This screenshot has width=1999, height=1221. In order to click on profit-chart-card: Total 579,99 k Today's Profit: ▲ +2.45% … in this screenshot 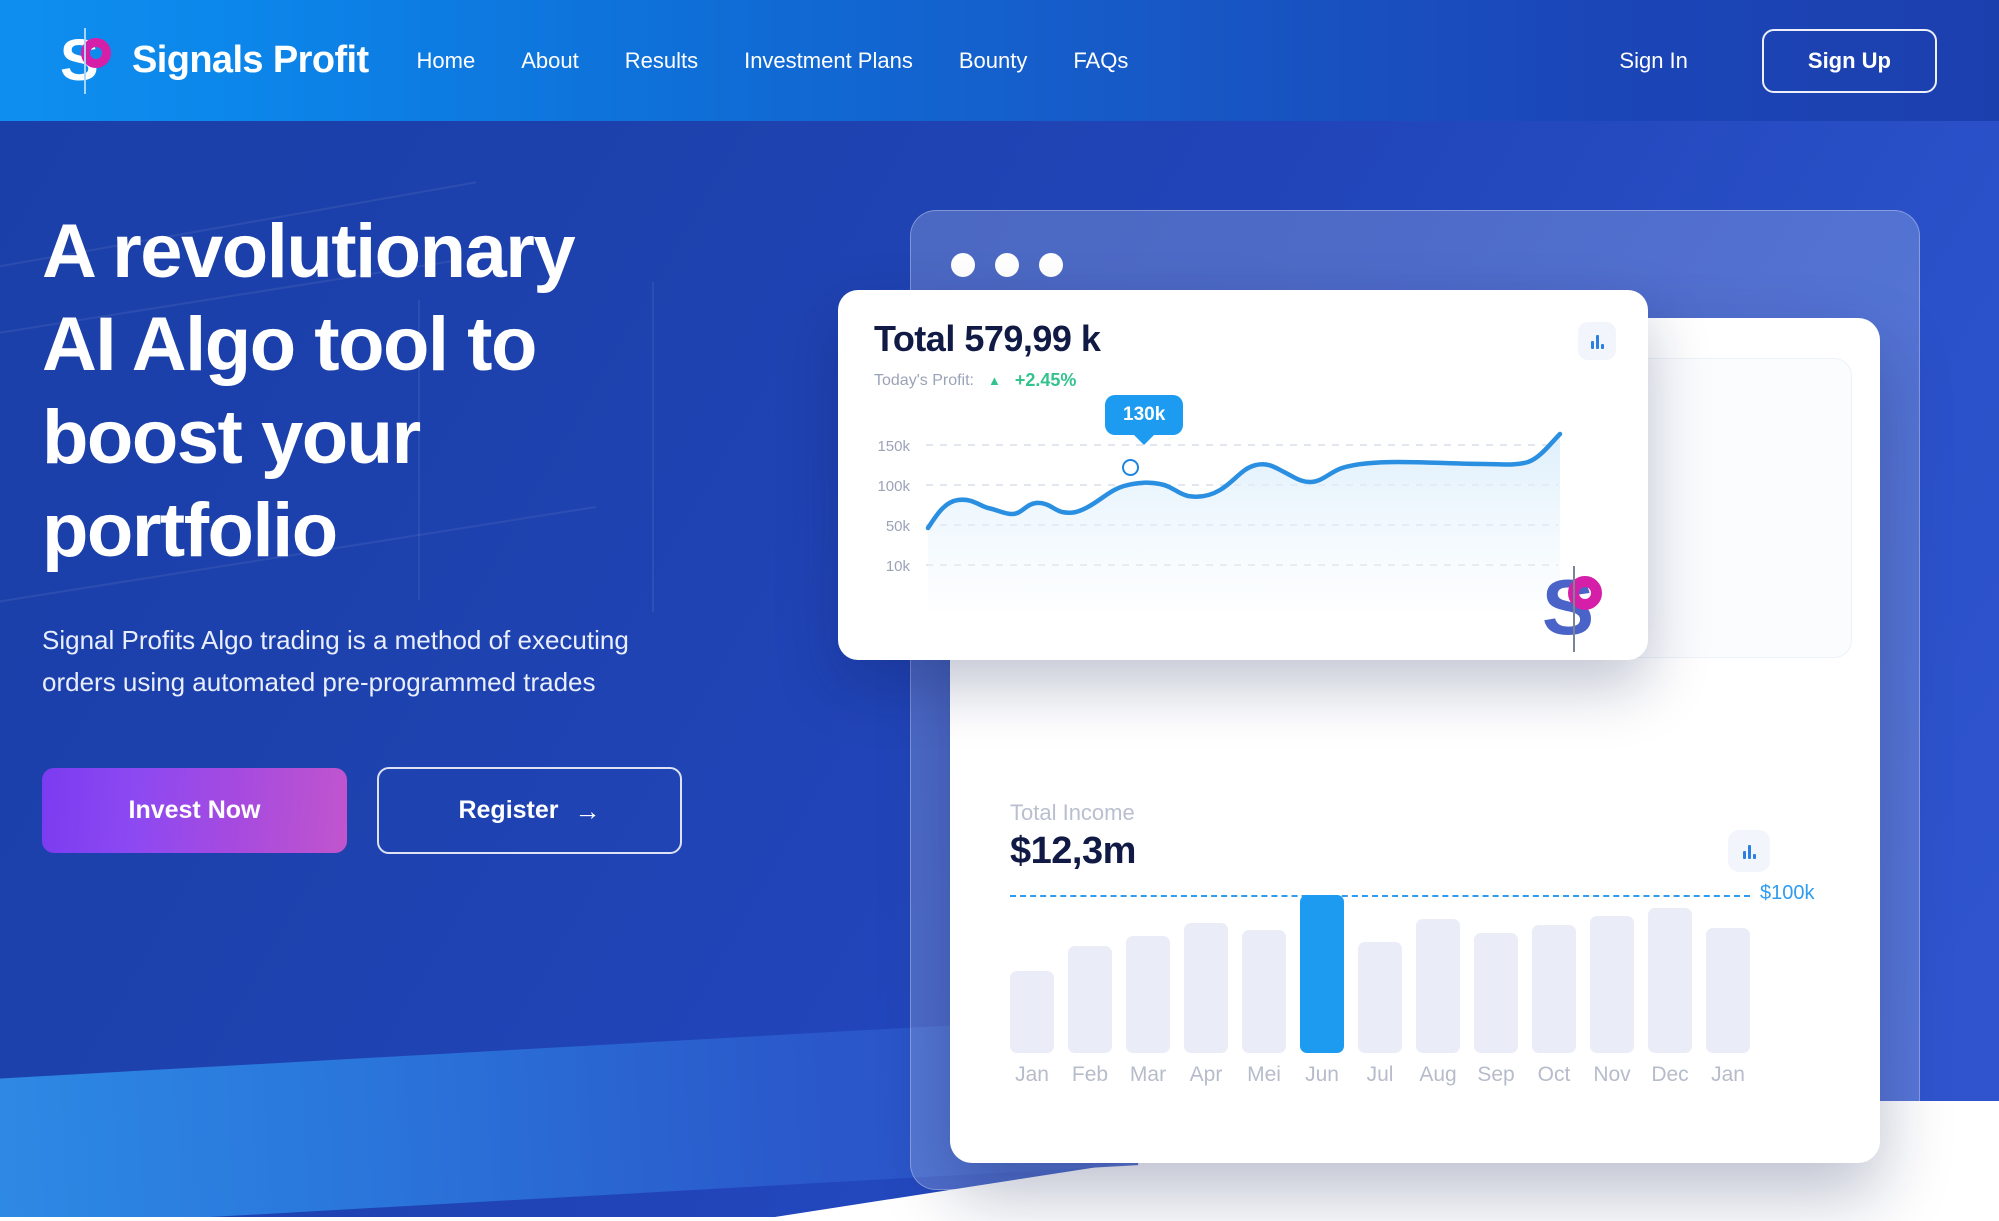, I will do `click(1243, 475)`.